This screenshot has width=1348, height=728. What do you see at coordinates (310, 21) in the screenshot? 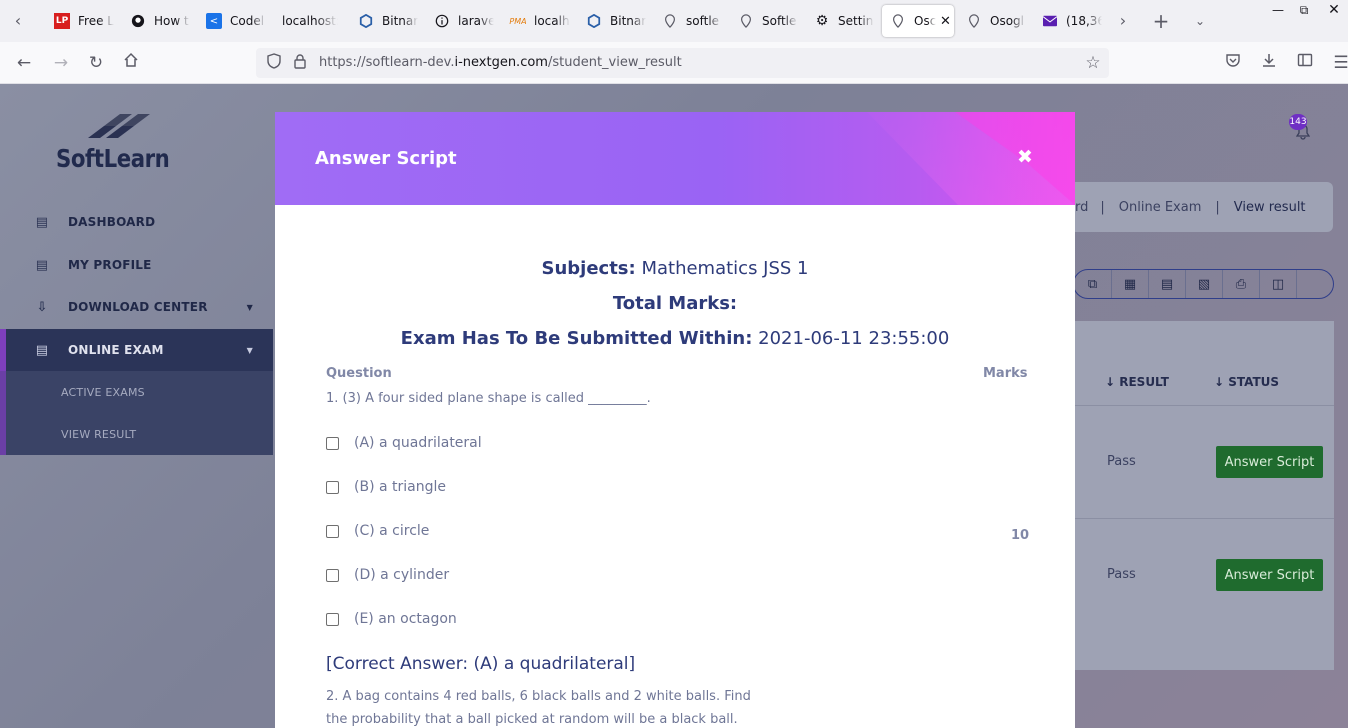
I see `browser-tab: localhost:` at bounding box center [310, 21].